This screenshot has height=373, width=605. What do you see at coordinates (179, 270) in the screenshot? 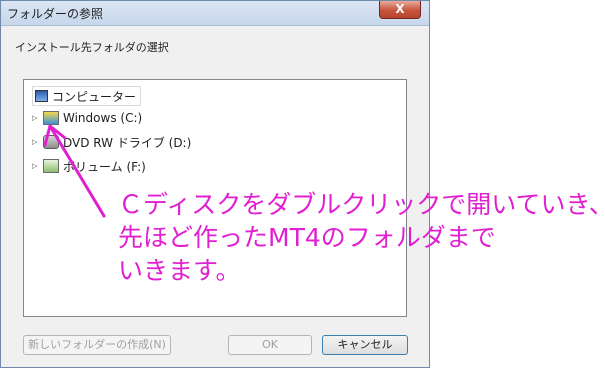
I see `annotation-line: いきます。` at bounding box center [179, 270].